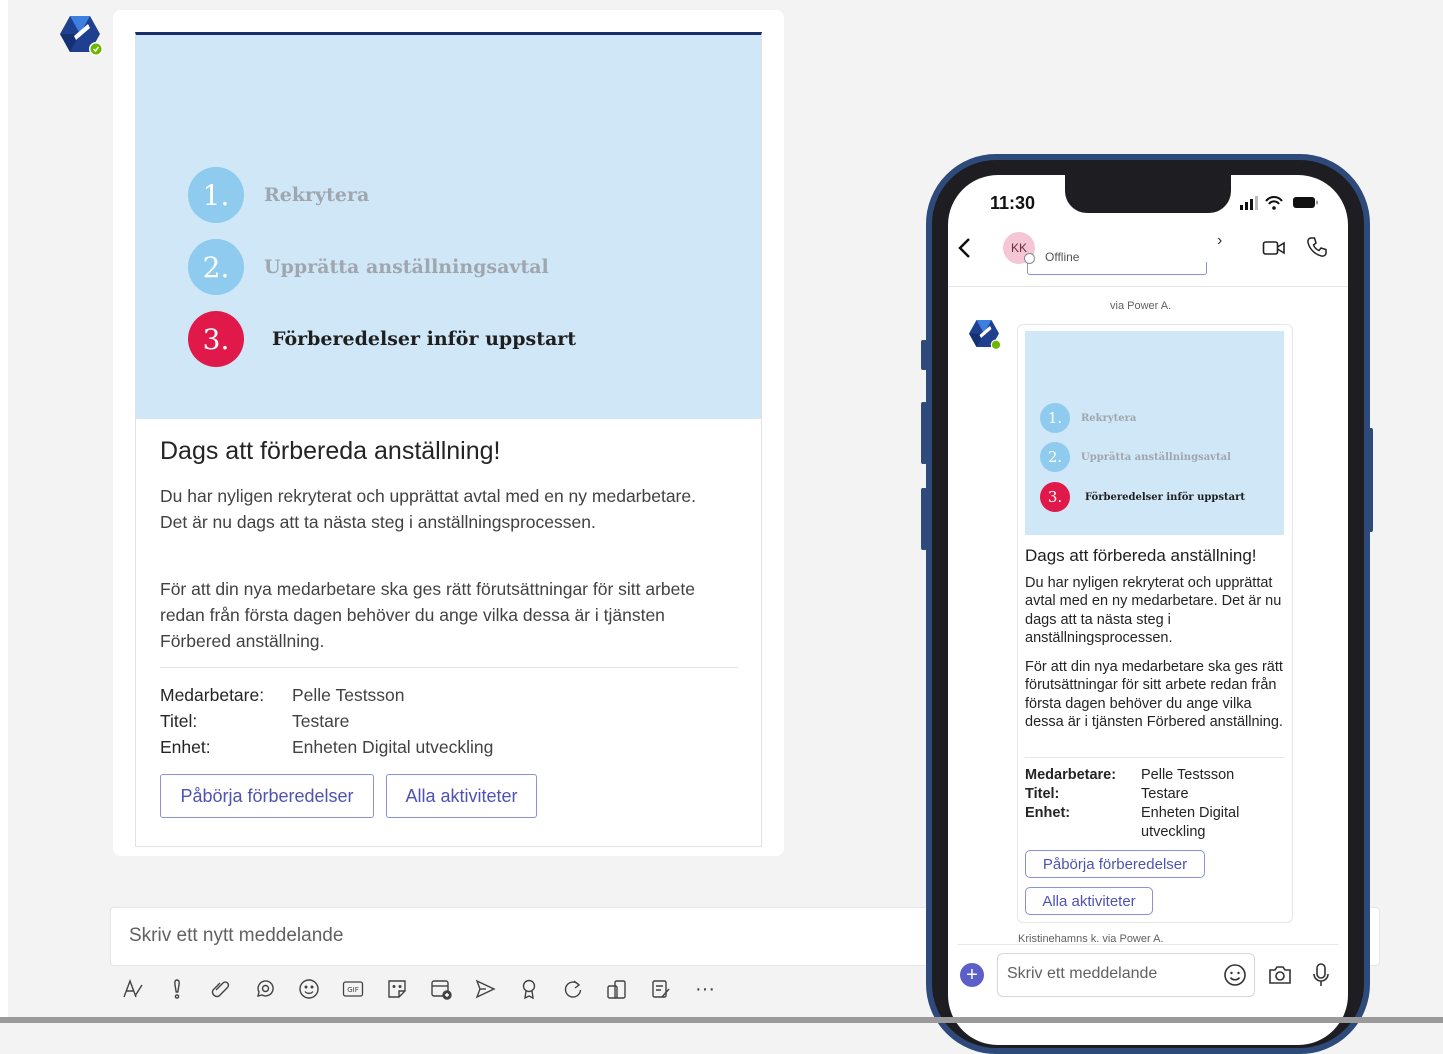 The width and height of the screenshot is (1443, 1054). I want to click on microphone-icon, so click(1321, 975).